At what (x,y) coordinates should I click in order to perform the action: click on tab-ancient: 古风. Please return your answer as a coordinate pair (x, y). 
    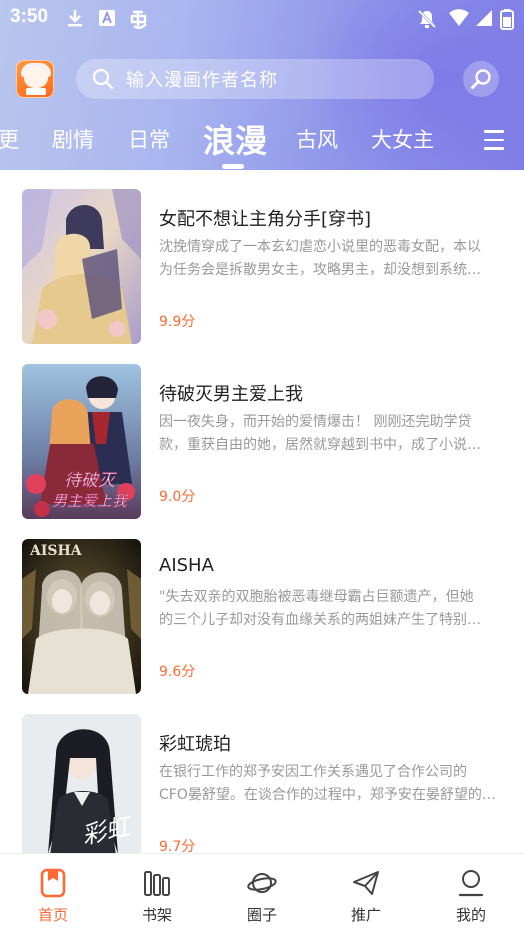
    Looking at the image, I should click on (317, 139).